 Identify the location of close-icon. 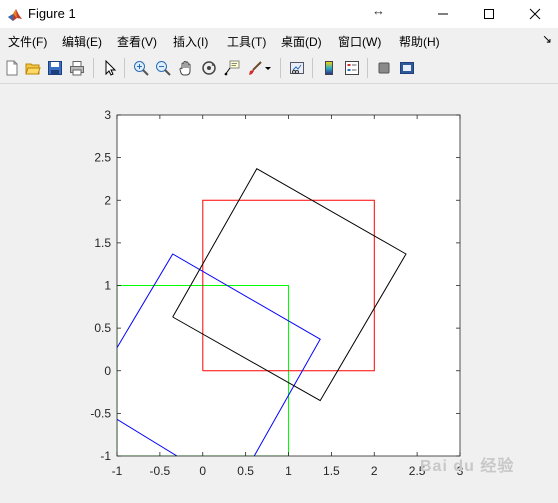
(535, 14).